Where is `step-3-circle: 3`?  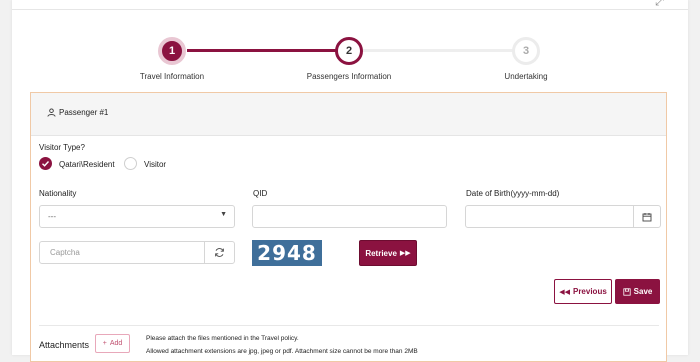
step-3-circle: 3 is located at coordinates (526, 51).